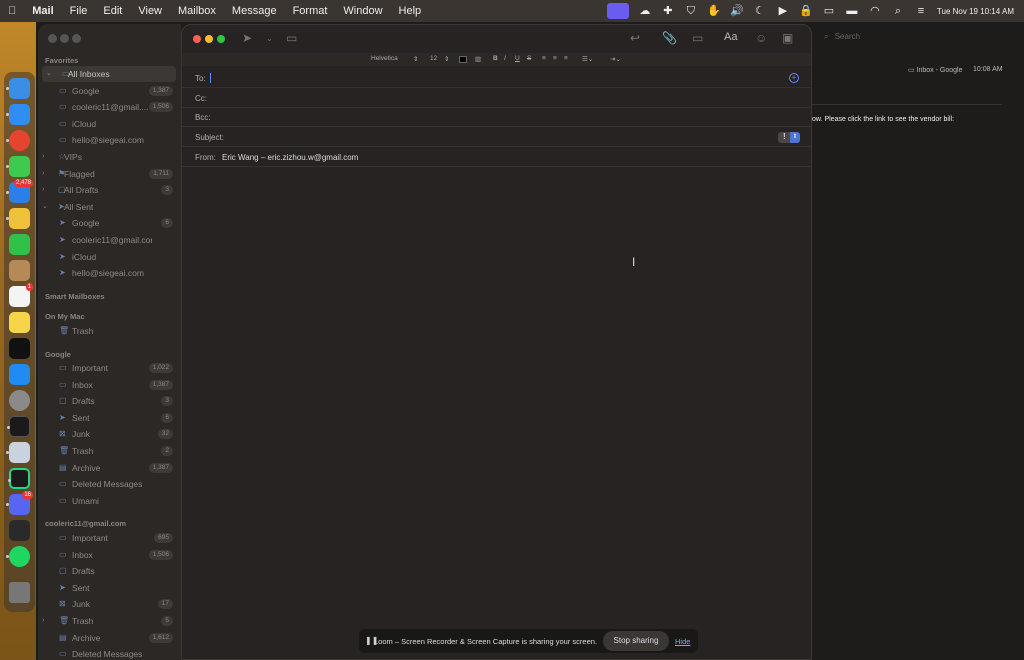  Describe the element at coordinates (18, 166) in the screenshot. I see `messages-icon` at that location.